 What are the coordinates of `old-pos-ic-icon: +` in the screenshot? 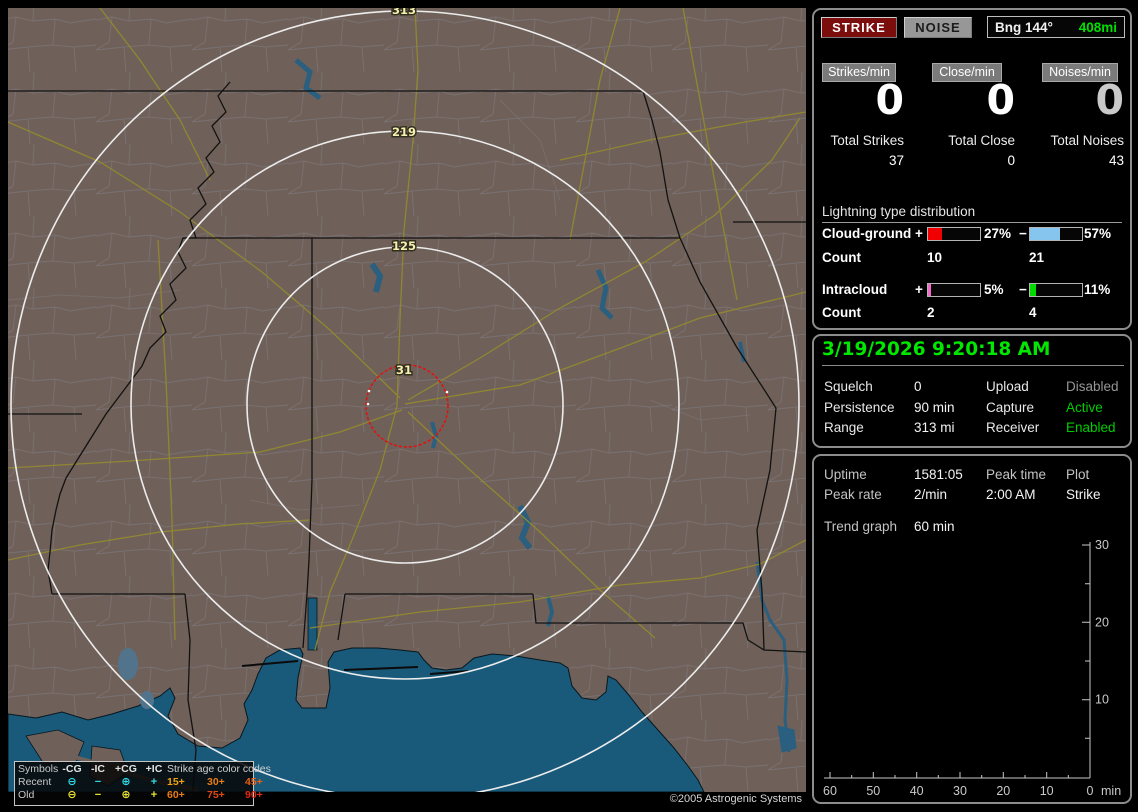 It's located at (154, 795).